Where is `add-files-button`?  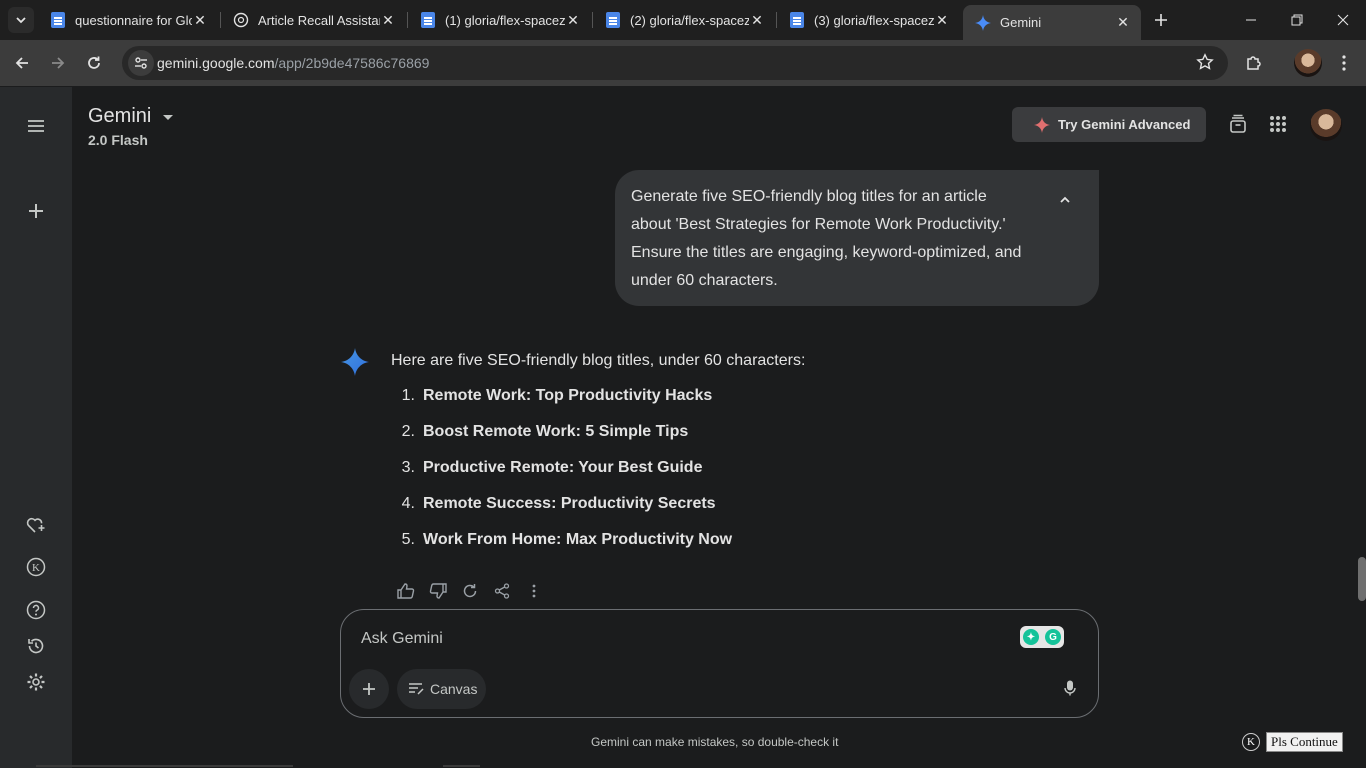
add-files-button is located at coordinates (369, 689).